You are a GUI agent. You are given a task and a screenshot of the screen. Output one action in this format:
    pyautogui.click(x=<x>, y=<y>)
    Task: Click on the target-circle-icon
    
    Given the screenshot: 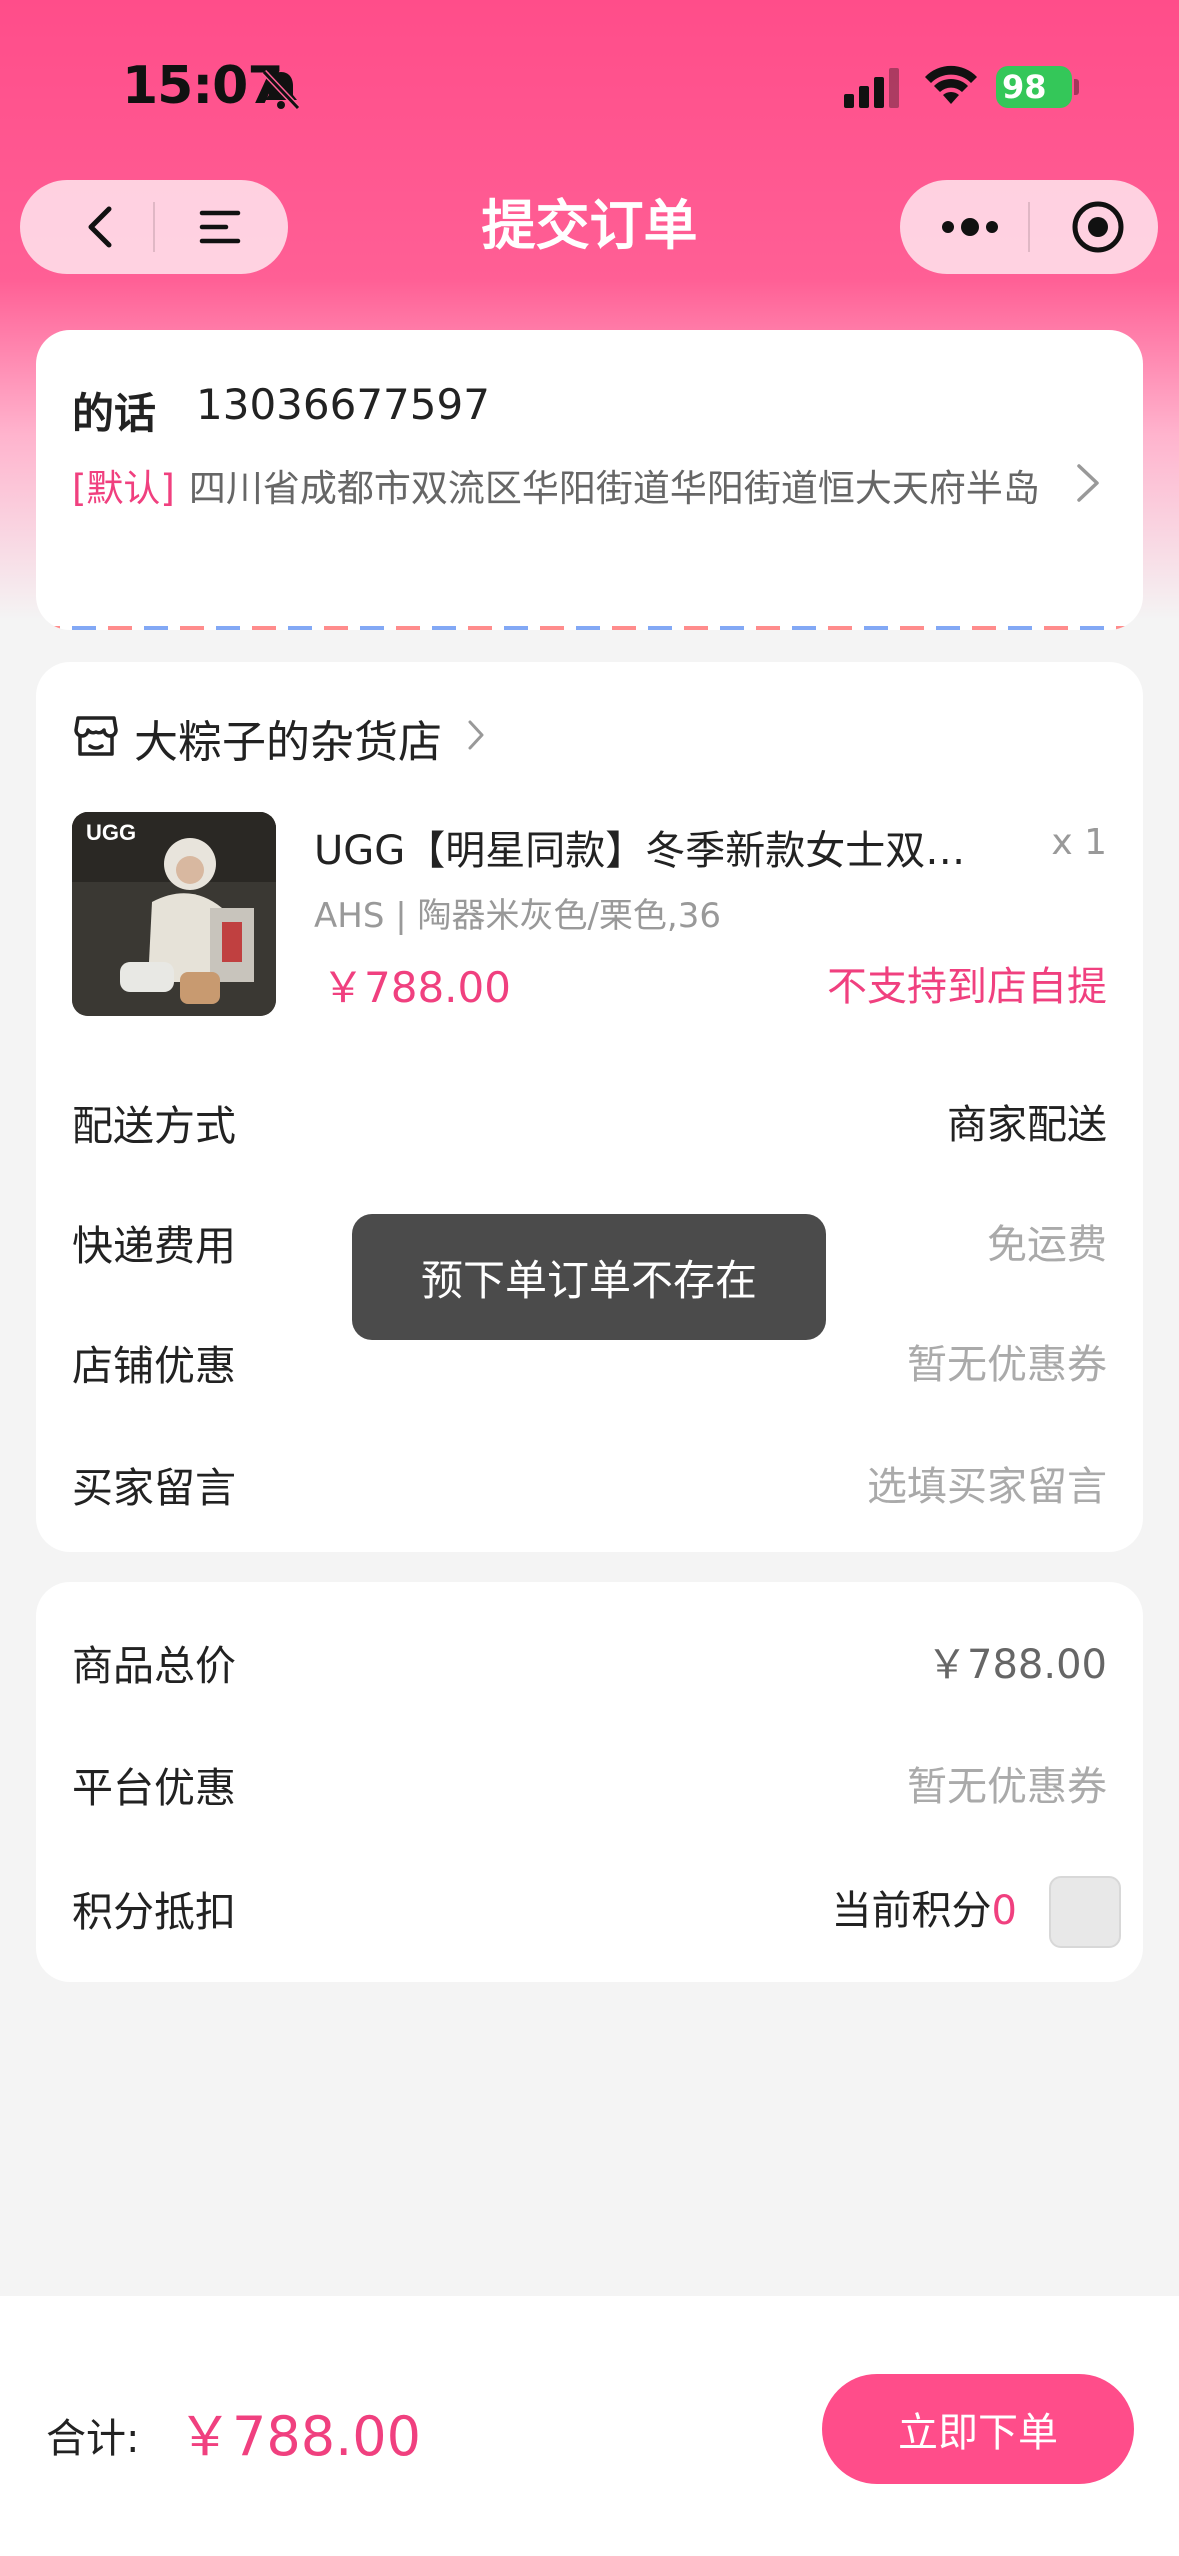 What is the action you would take?
    pyautogui.click(x=1098, y=227)
    